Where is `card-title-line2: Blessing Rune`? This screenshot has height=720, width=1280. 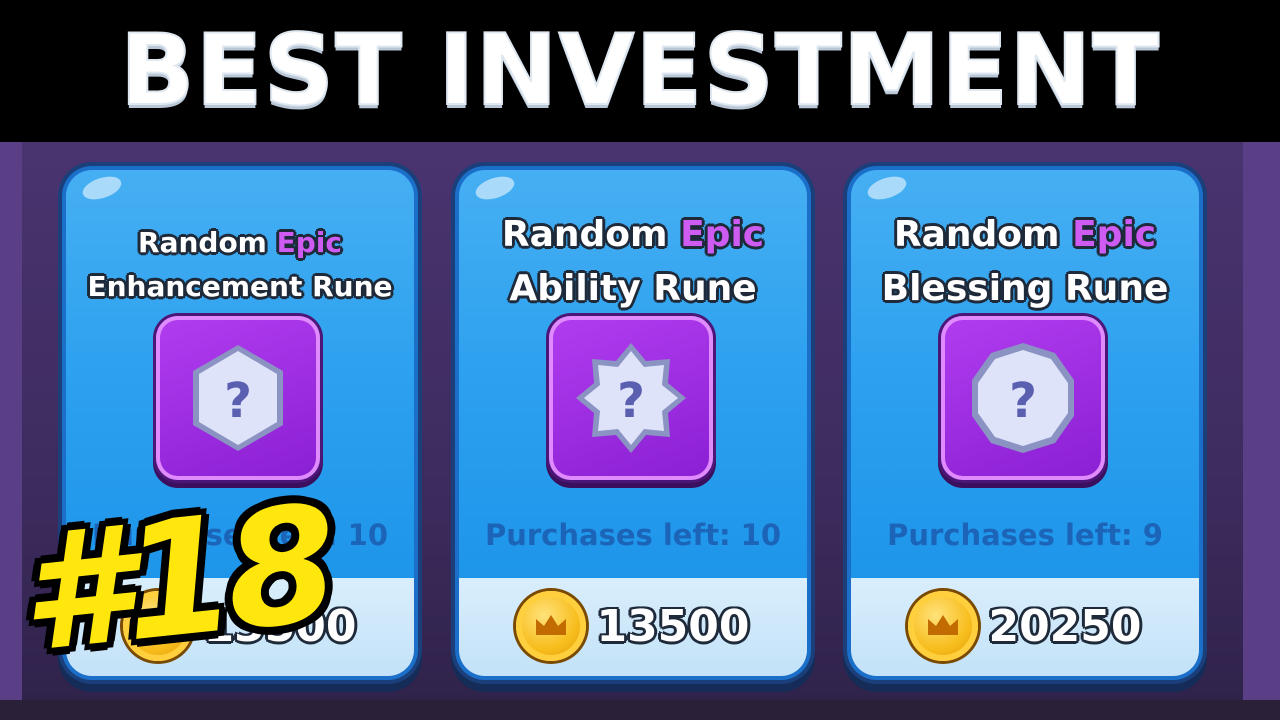
card-title-line2: Blessing Rune is located at coordinates (1025, 288).